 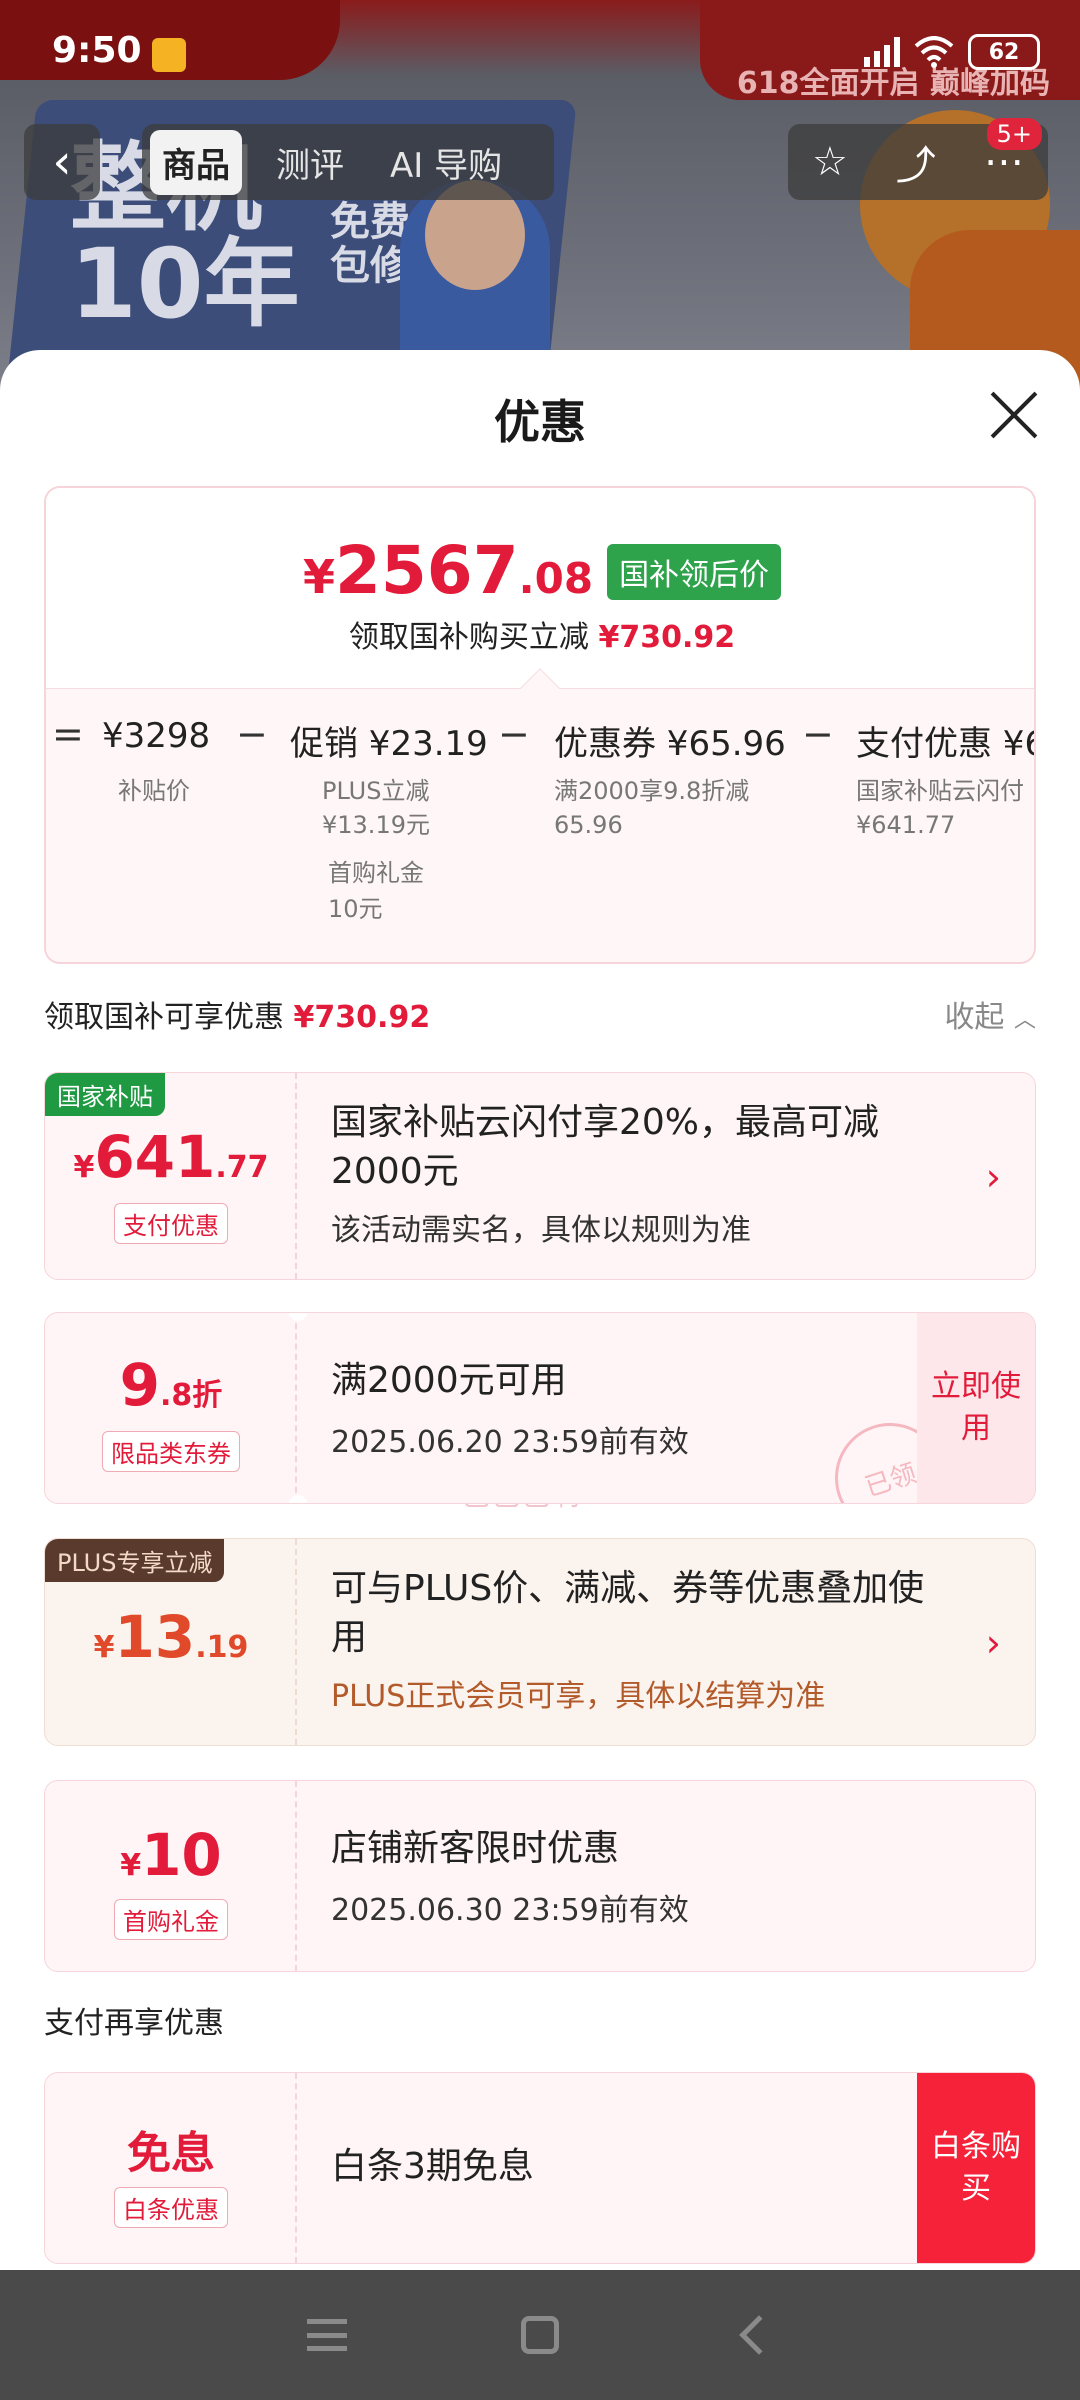 What do you see at coordinates (976, 1408) in the screenshot?
I see `use-now-button: 立即使用` at bounding box center [976, 1408].